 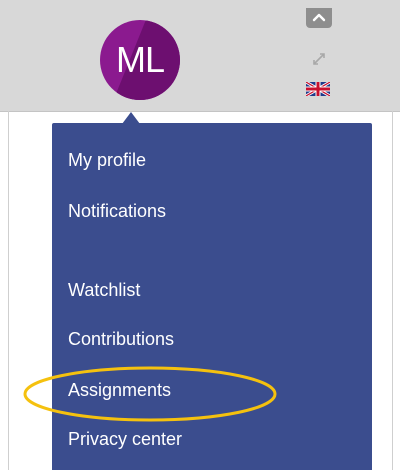 I want to click on right-divider, so click(x=392, y=290).